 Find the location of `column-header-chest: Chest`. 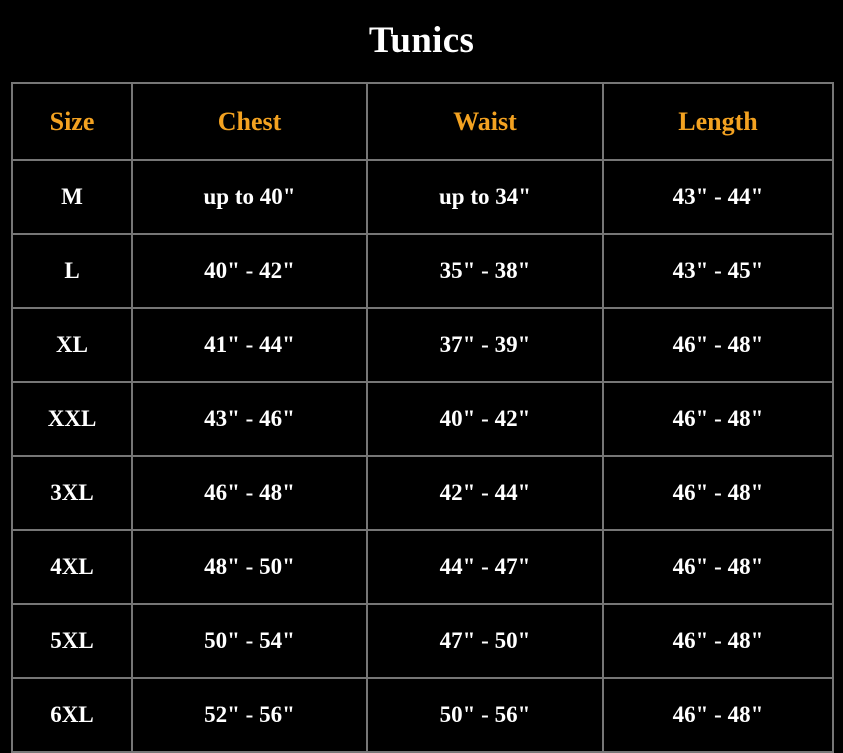

column-header-chest: Chest is located at coordinates (249, 121).